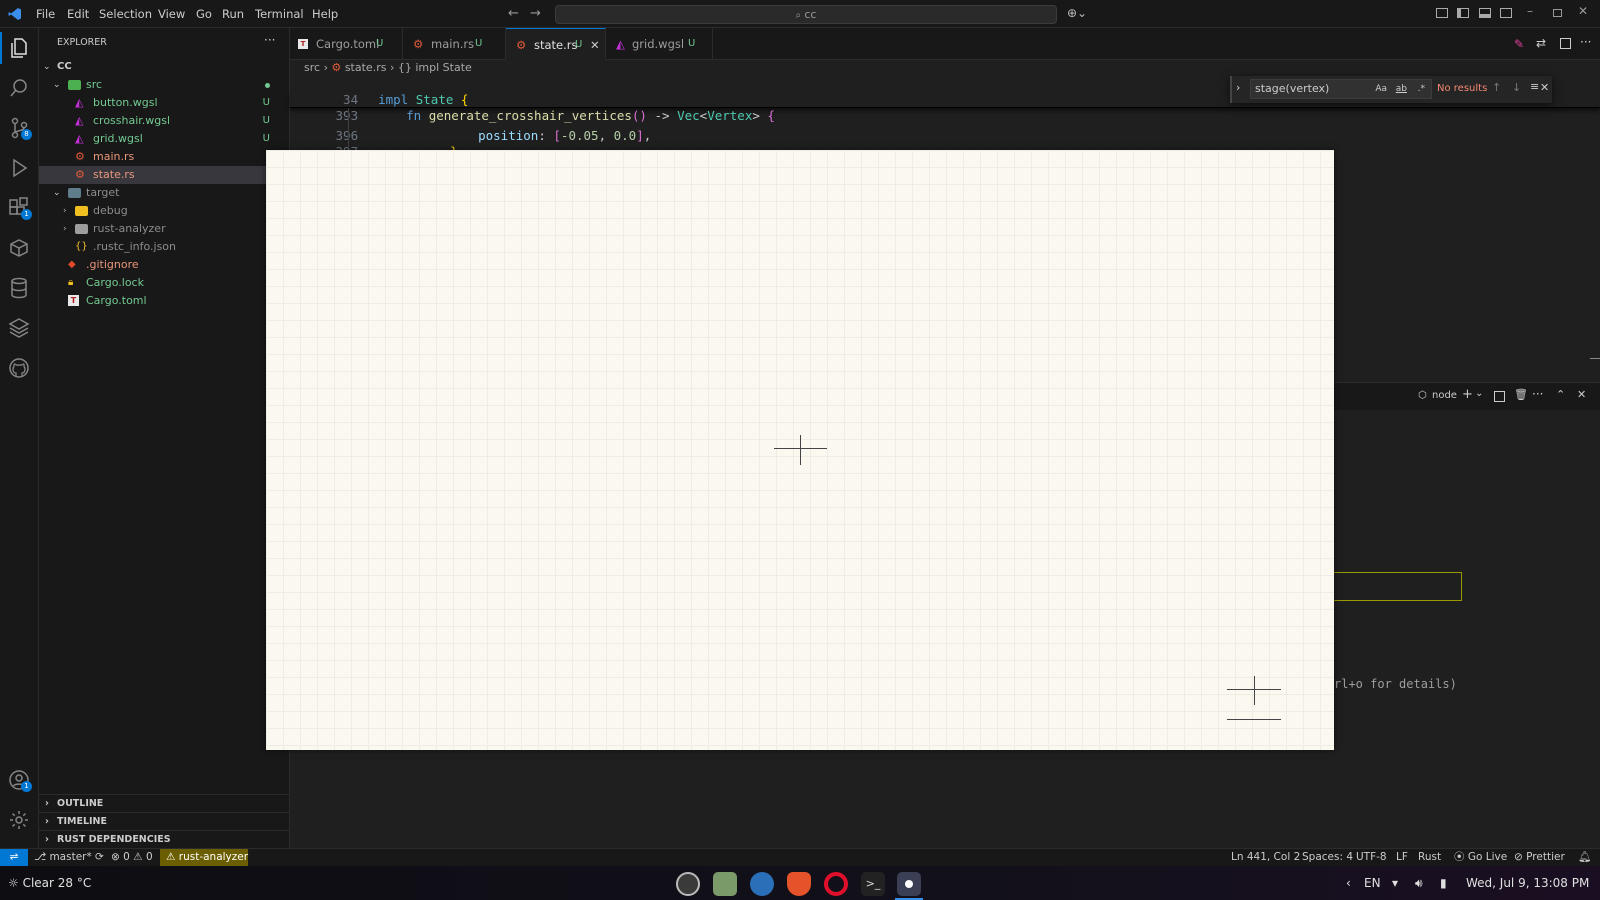 The image size is (1600, 900). What do you see at coordinates (1583, 11) in the screenshot?
I see `close-window-icon: ✕` at bounding box center [1583, 11].